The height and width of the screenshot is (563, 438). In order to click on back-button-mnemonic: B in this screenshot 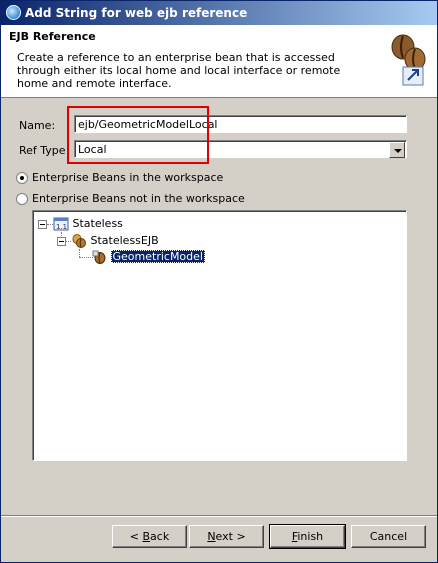, I will do `click(146, 536)`.